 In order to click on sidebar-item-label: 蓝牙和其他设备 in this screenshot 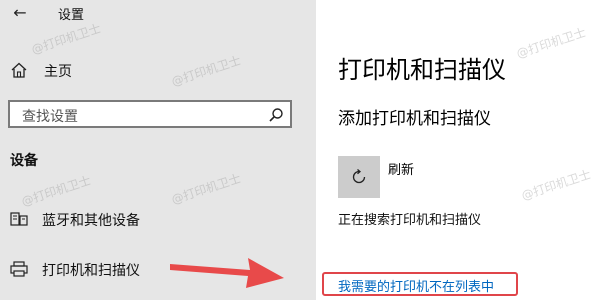, I will do `click(91, 221)`.